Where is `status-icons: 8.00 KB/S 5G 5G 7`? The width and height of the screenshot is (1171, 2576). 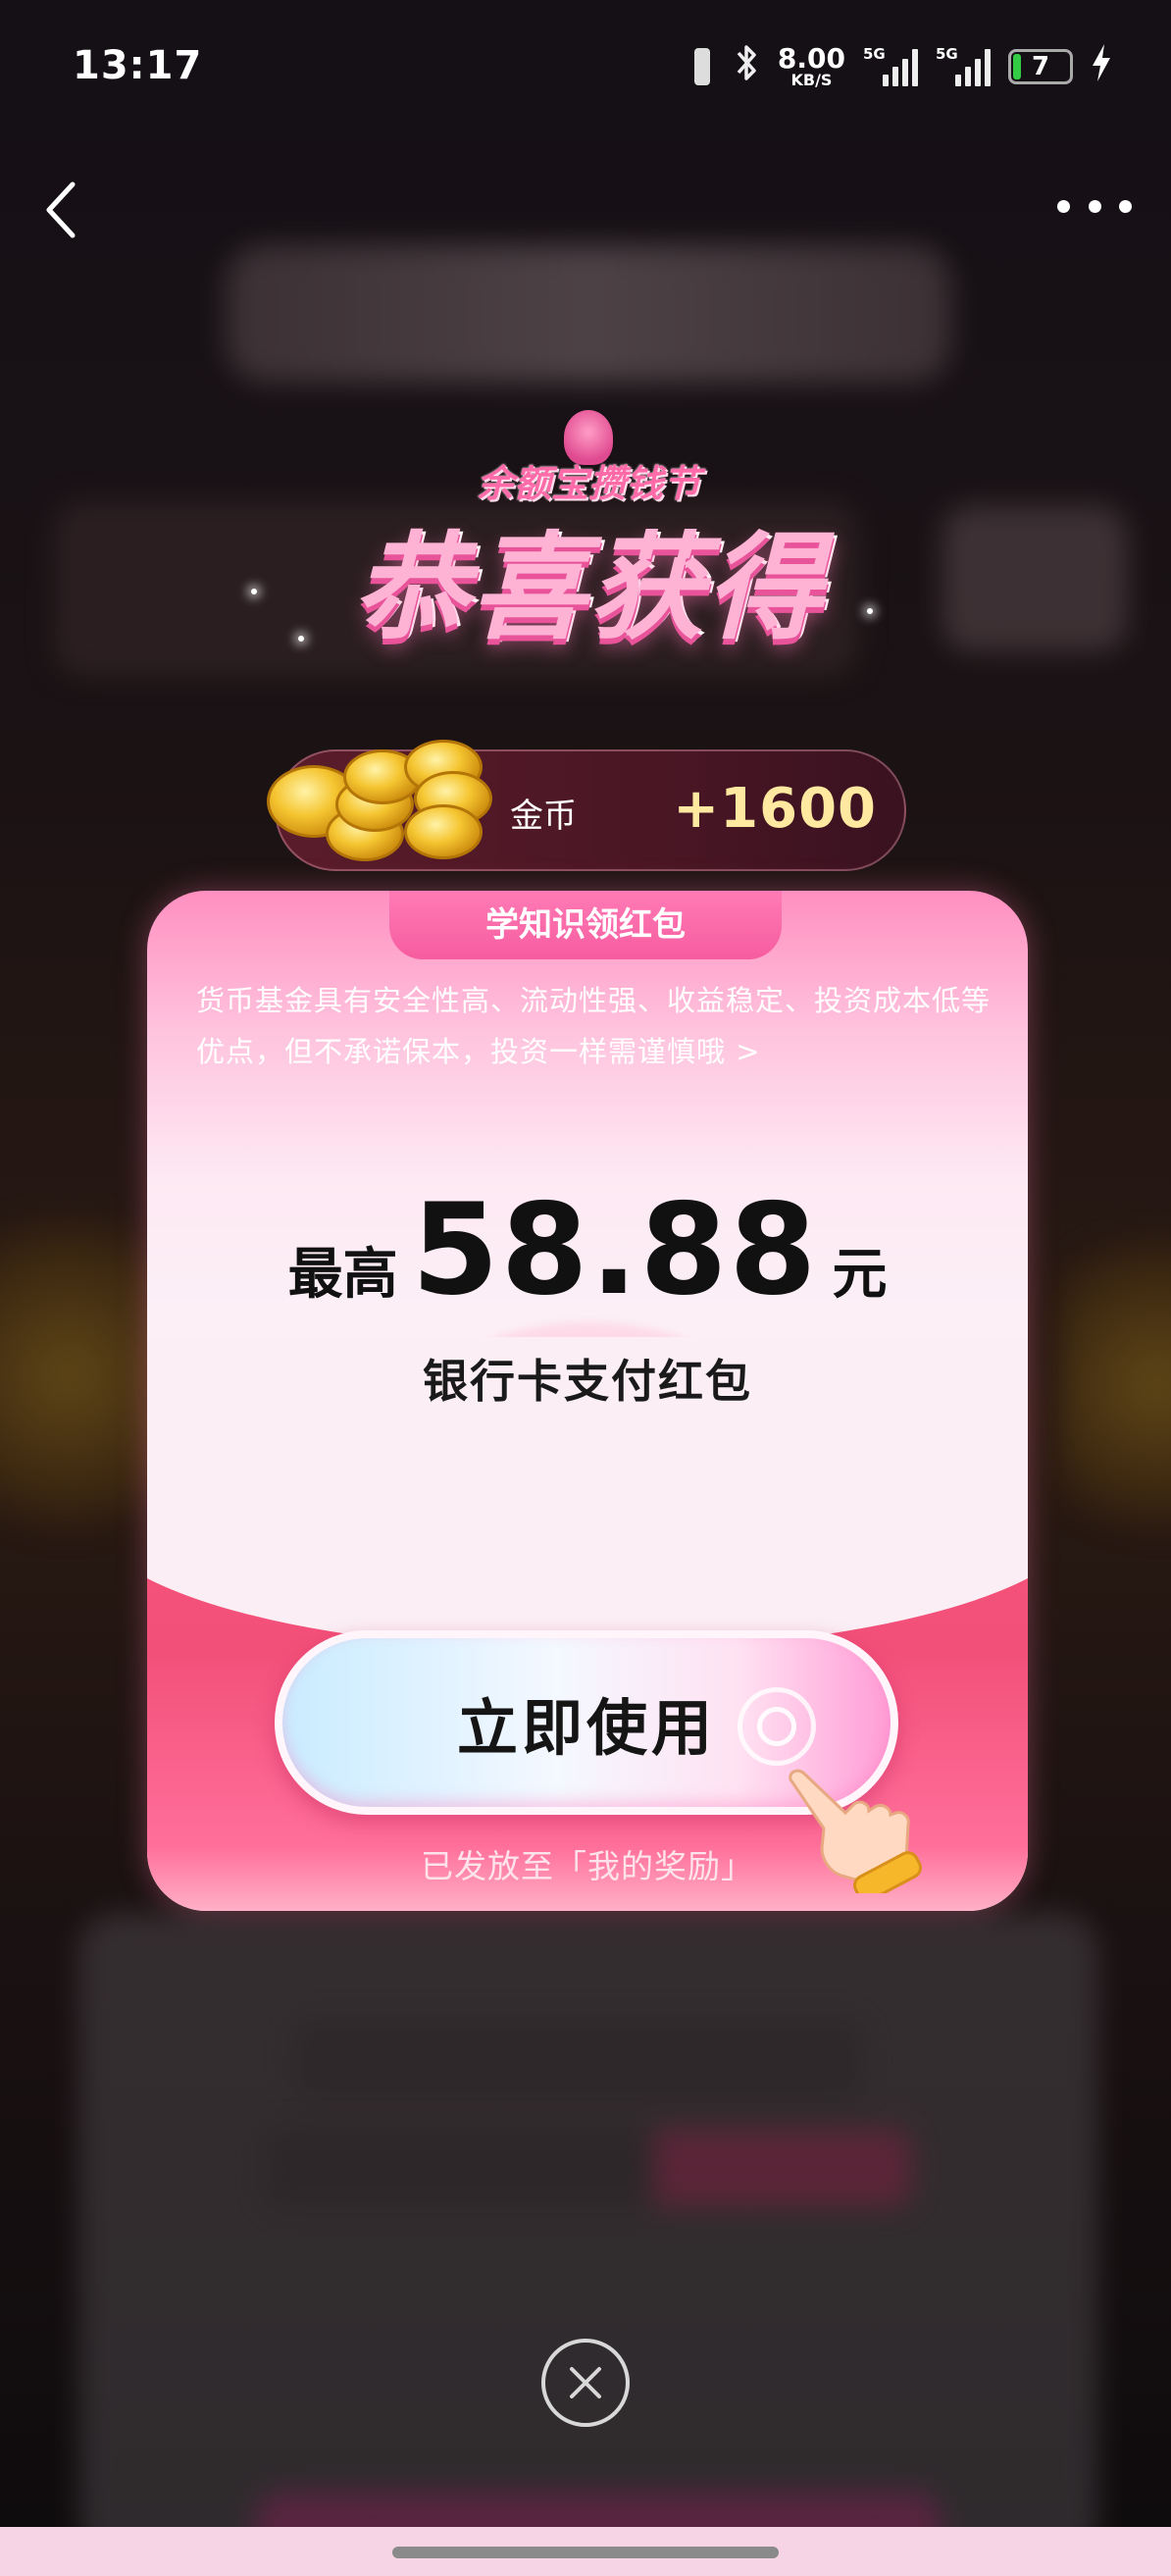
status-icons: 8.00 KB/S 5G 5G 7 is located at coordinates (899, 66).